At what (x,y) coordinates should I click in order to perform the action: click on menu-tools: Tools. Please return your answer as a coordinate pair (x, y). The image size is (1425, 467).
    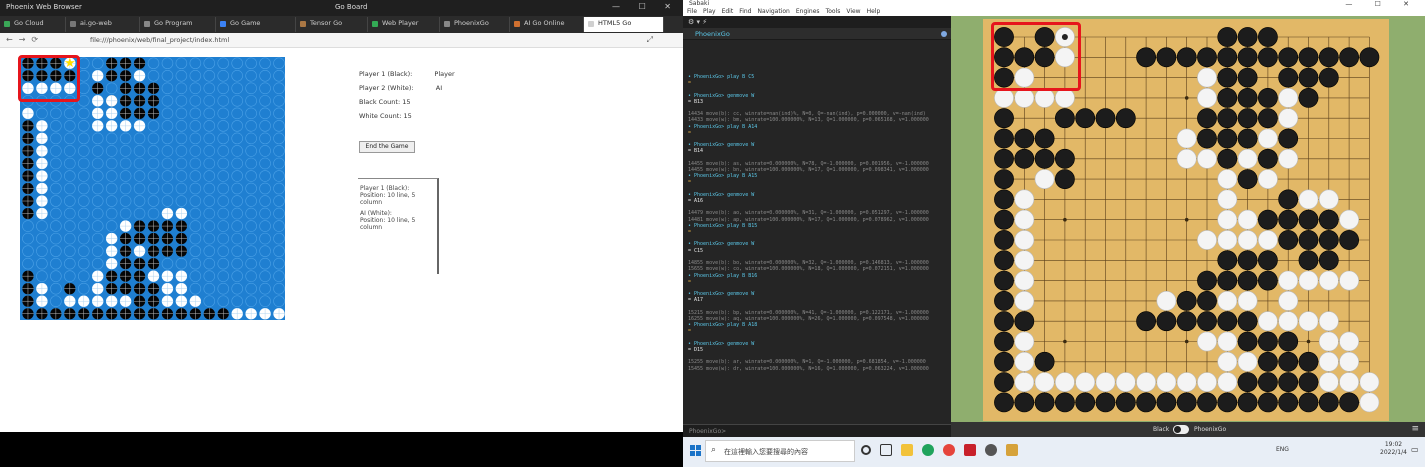
    Looking at the image, I should click on (833, 12).